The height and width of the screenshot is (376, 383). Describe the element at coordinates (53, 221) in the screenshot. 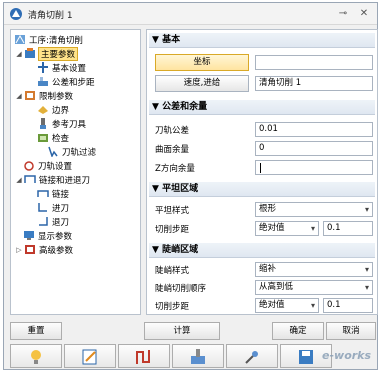

I see `tree-item-lead-out: 退刀` at that location.